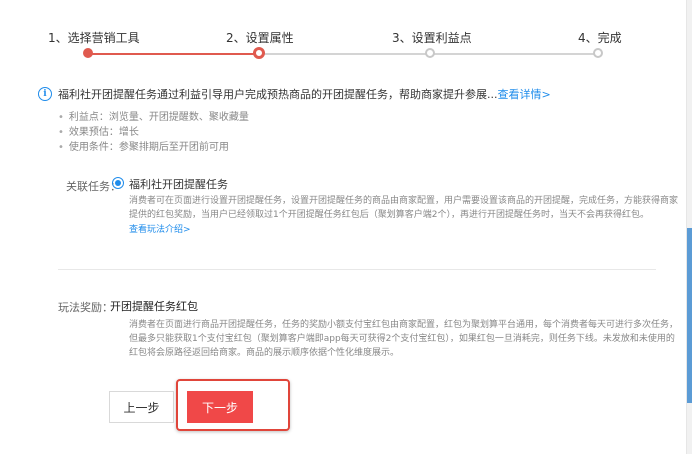  Describe the element at coordinates (264, 353) in the screenshot. I see `reward-desc-3: 红包将会原路径返回给商家。商品的展示顺序依据个性化维度展示。` at that location.